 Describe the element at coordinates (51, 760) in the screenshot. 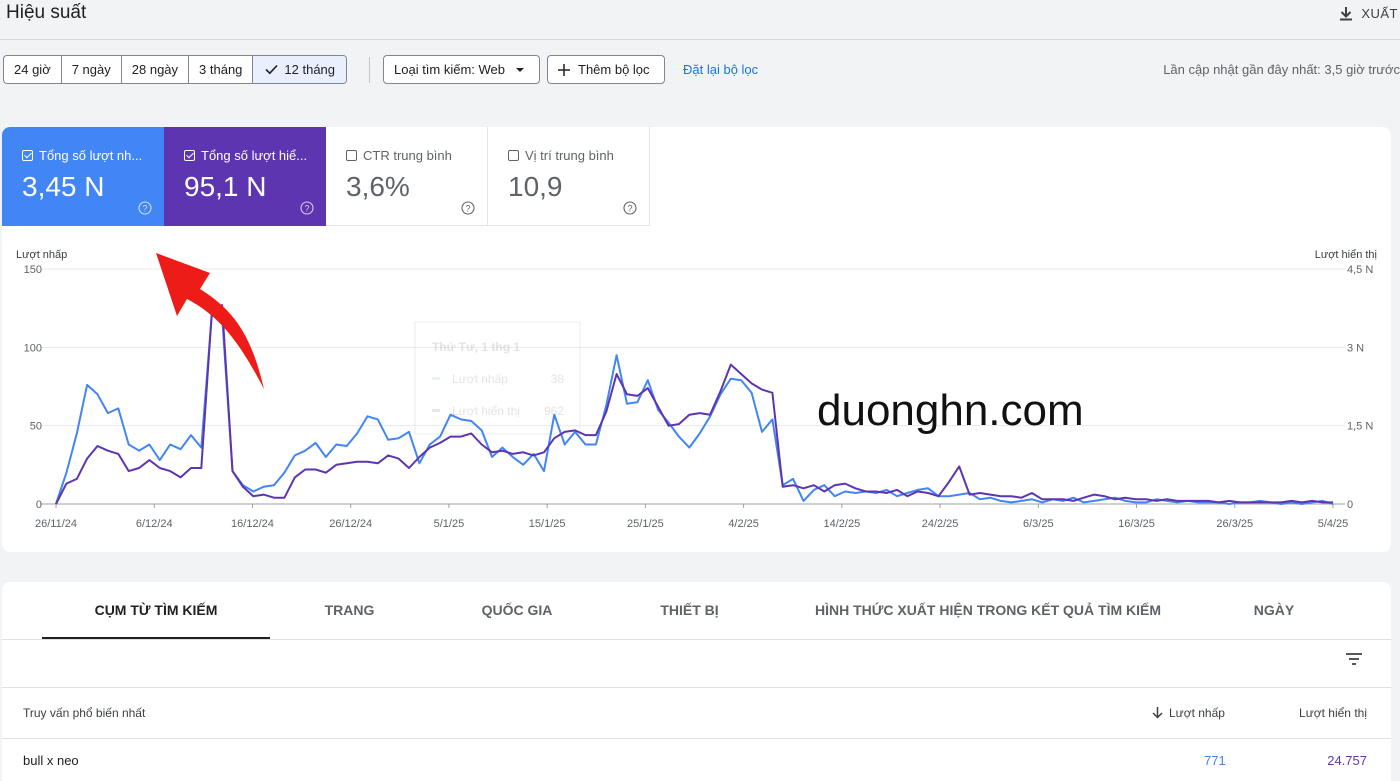

I see `row-query: bull x neo` at that location.